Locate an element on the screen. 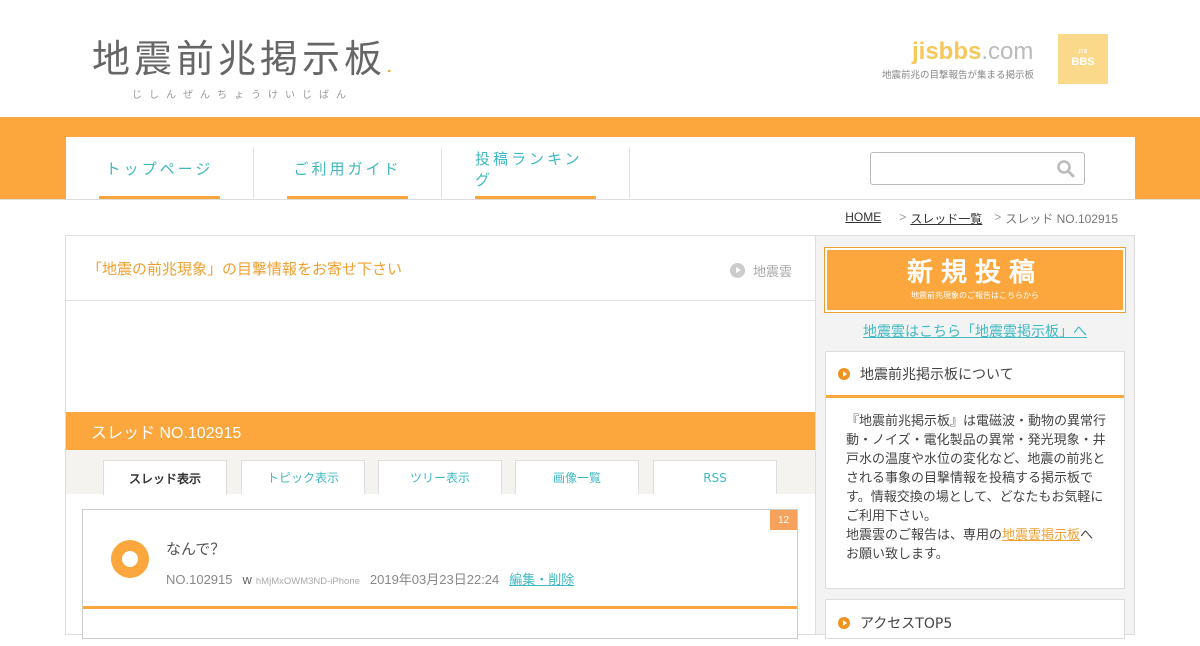 The image size is (1200, 646). tab-topic-view: トピック表示 is located at coordinates (303, 477).